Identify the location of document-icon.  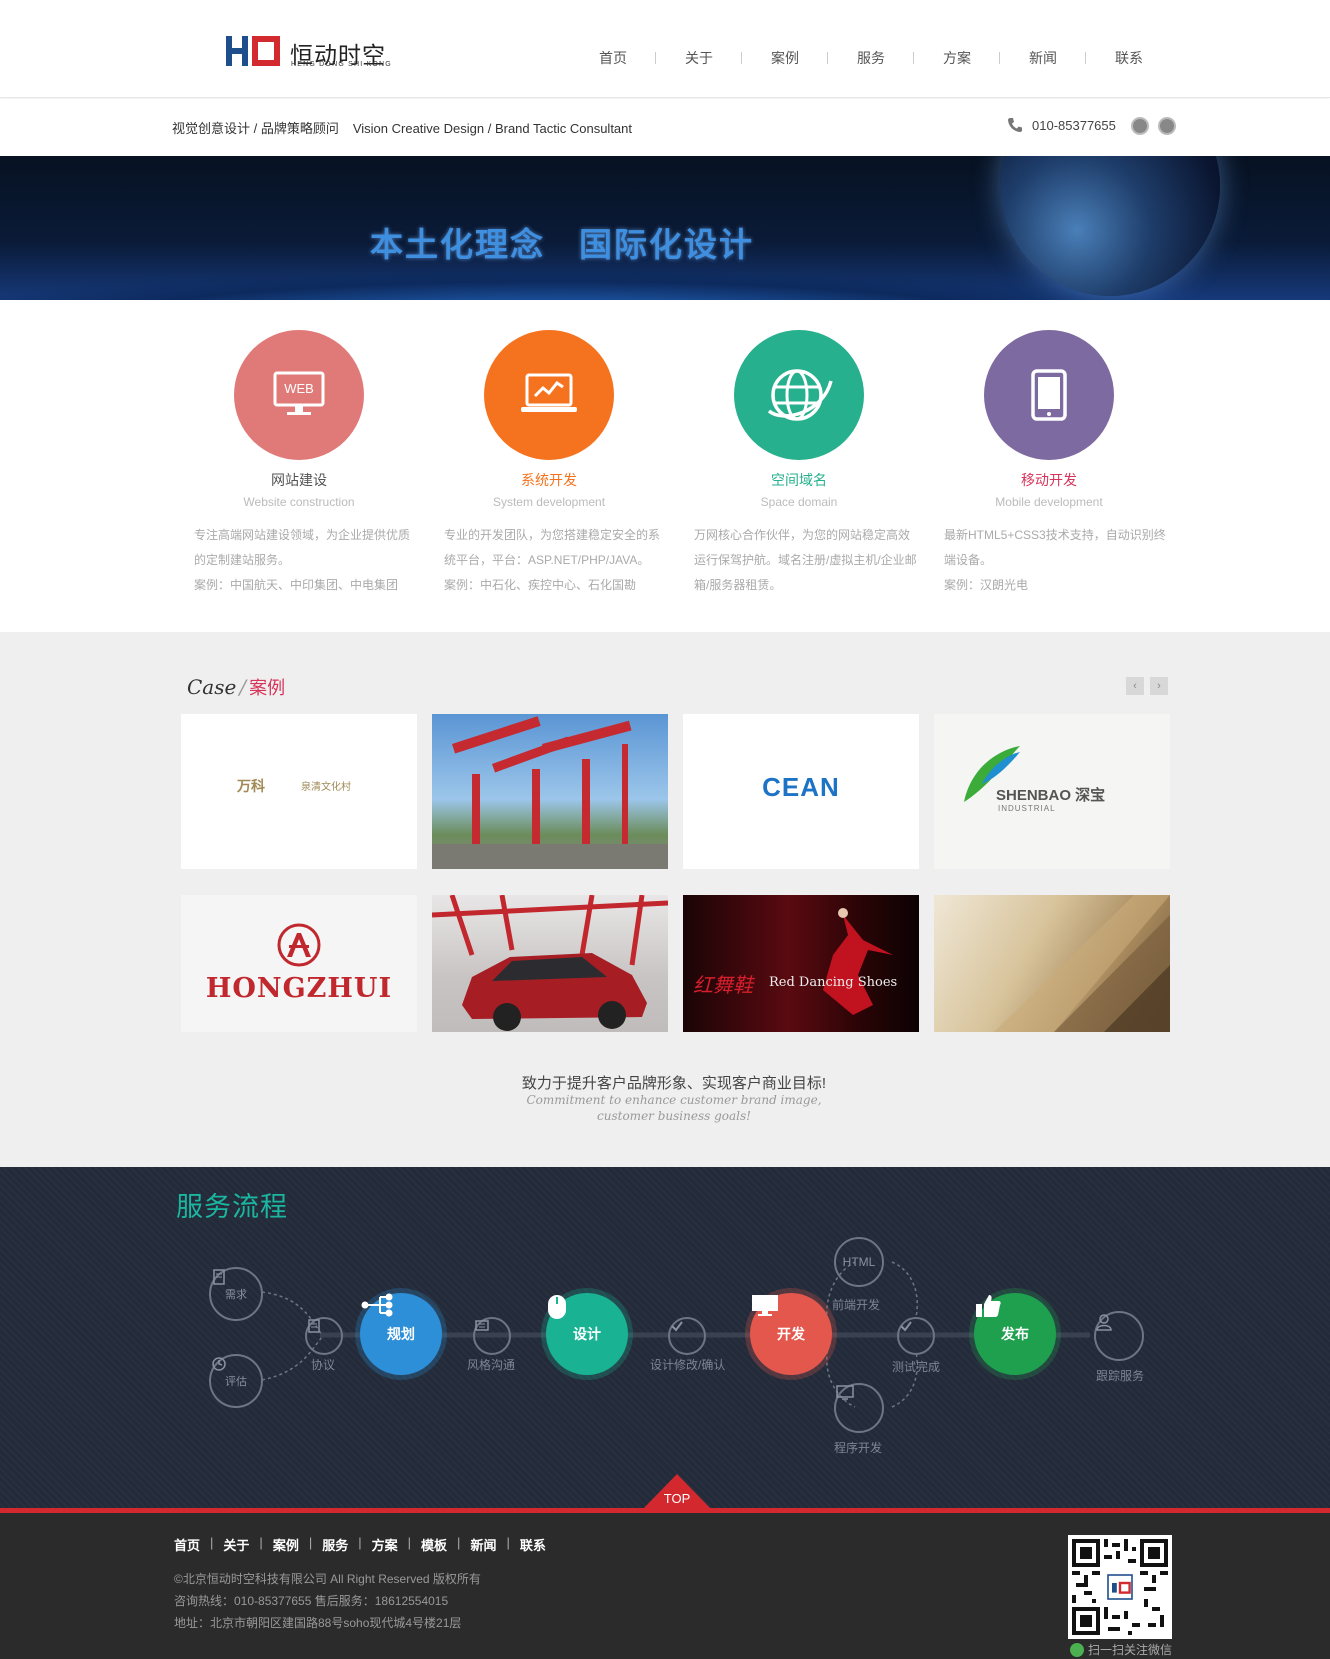
(219, 1277).